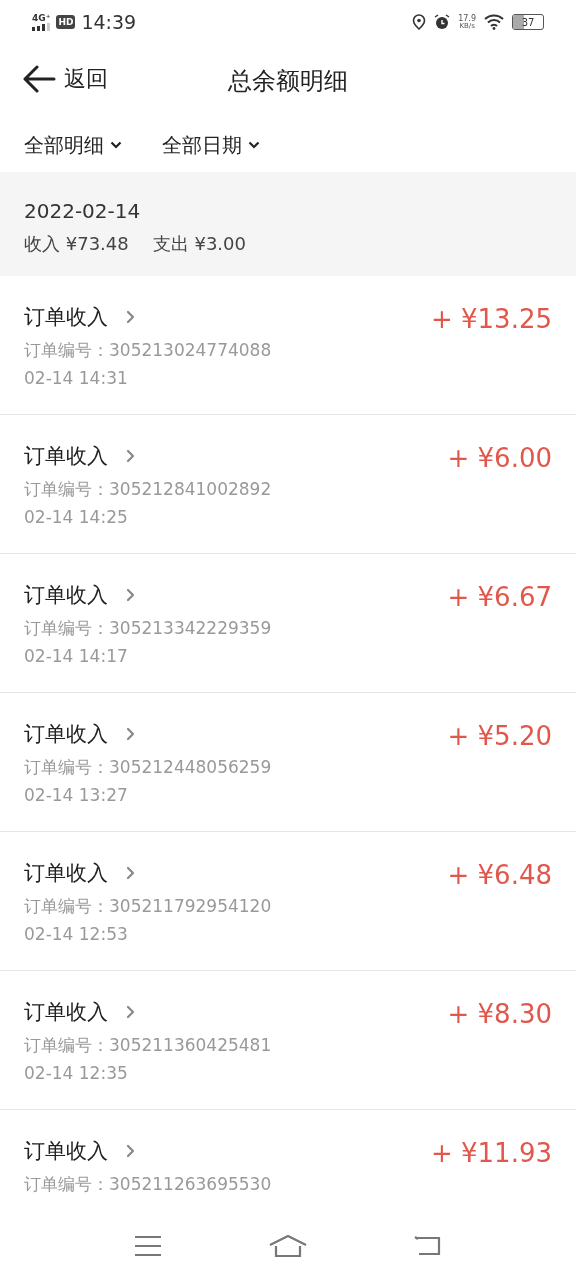 This screenshot has width=576, height=1280. Describe the element at coordinates (41, 18) in the screenshot. I see `network-type: 4G⁺` at that location.